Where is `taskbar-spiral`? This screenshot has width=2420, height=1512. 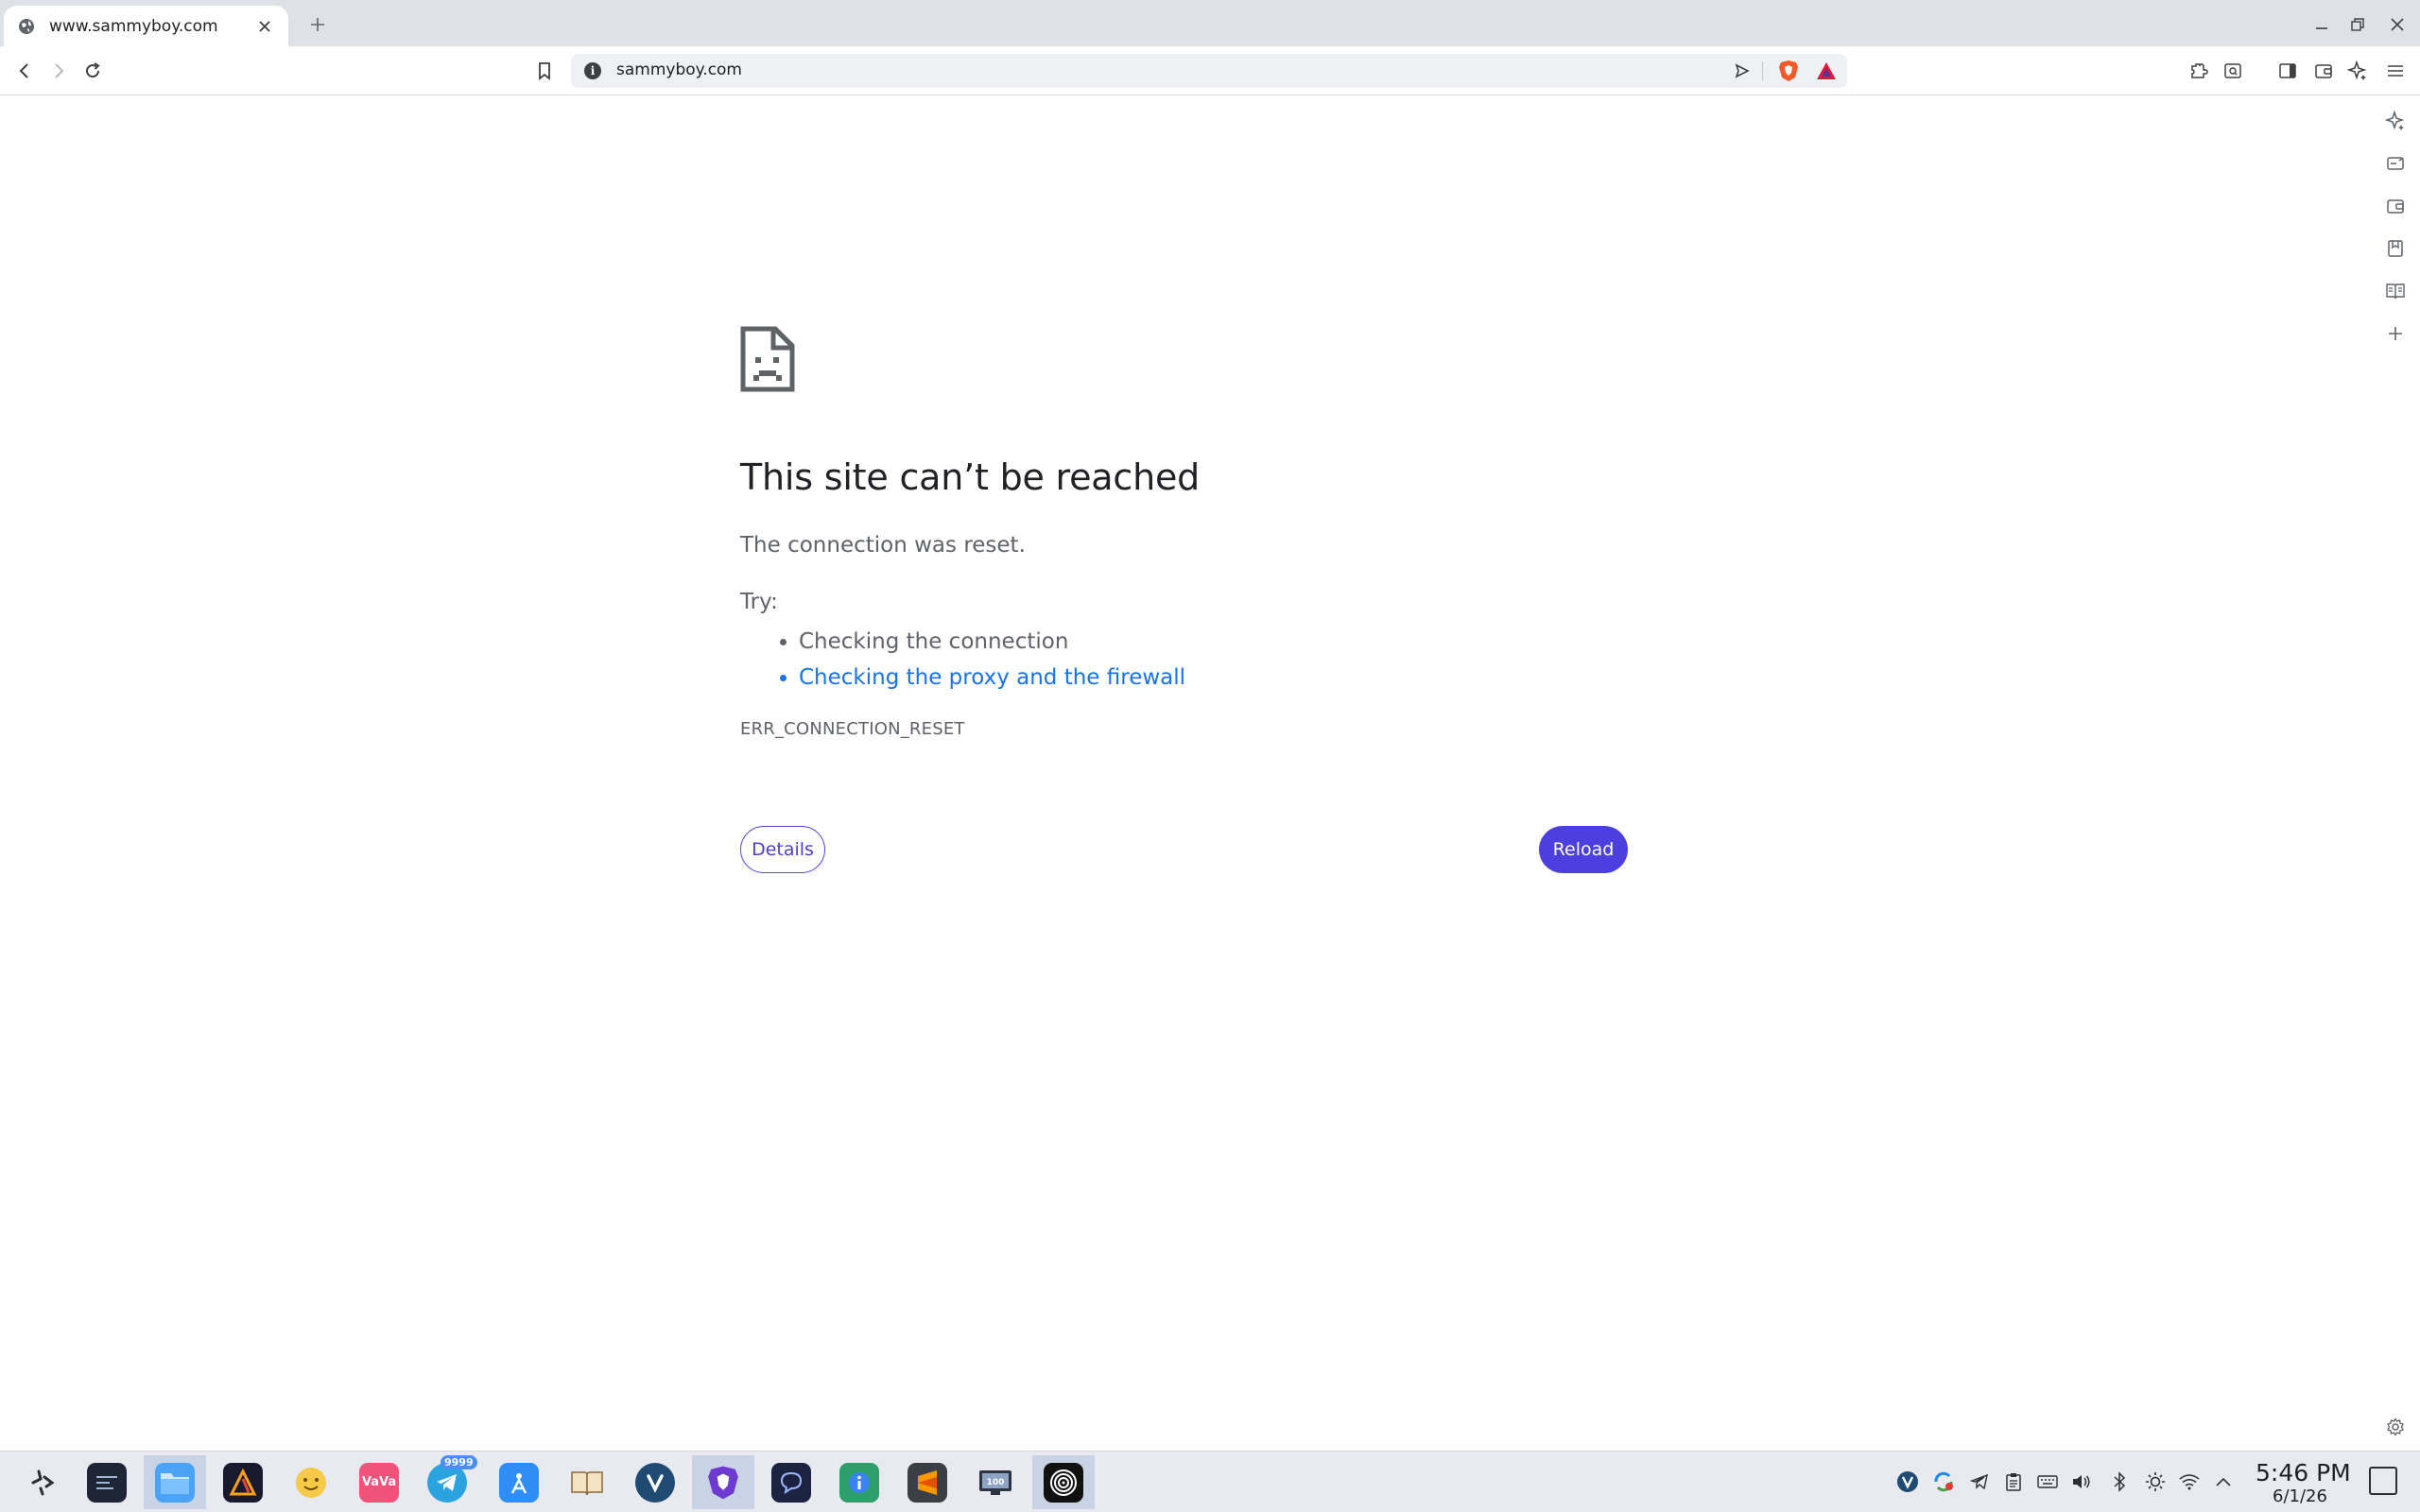
taskbar-spiral is located at coordinates (1063, 1482).